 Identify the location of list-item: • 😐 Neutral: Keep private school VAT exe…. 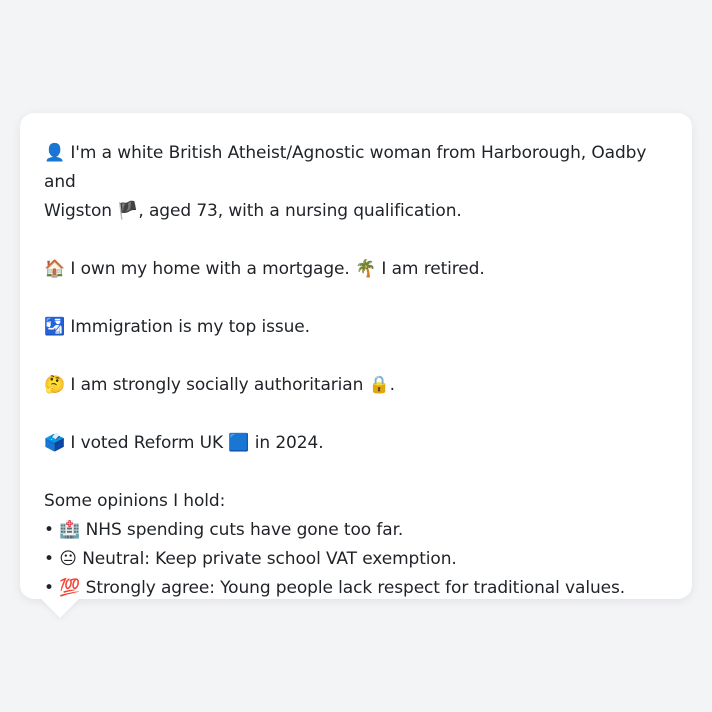
(356, 559).